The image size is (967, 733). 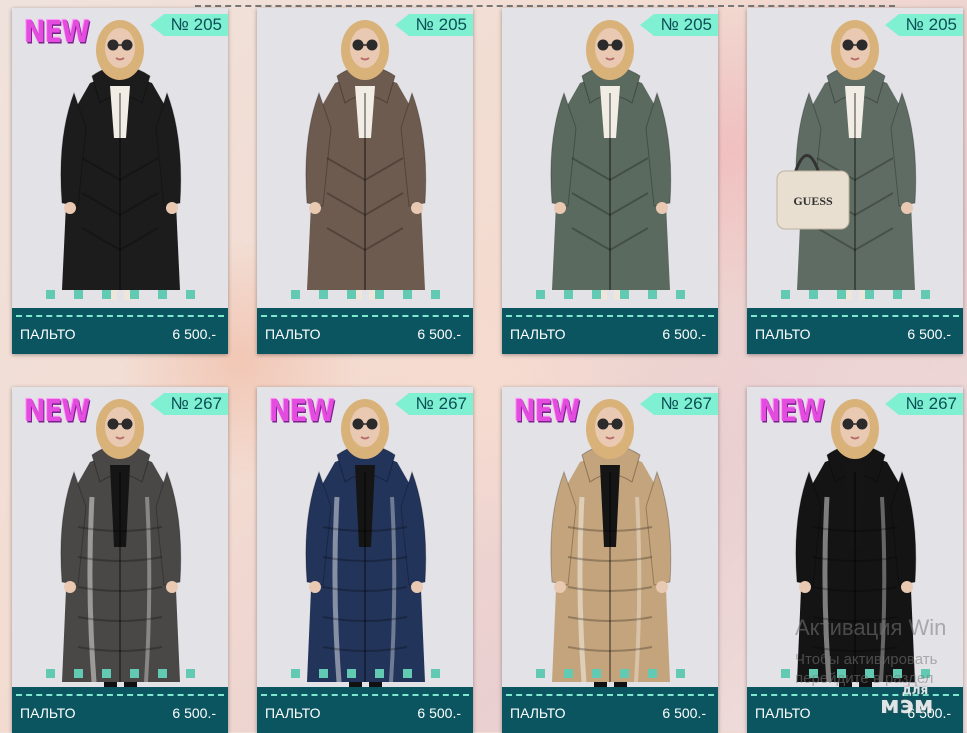 What do you see at coordinates (906, 701) in the screenshot?
I see `site-logo: для мэм` at bounding box center [906, 701].